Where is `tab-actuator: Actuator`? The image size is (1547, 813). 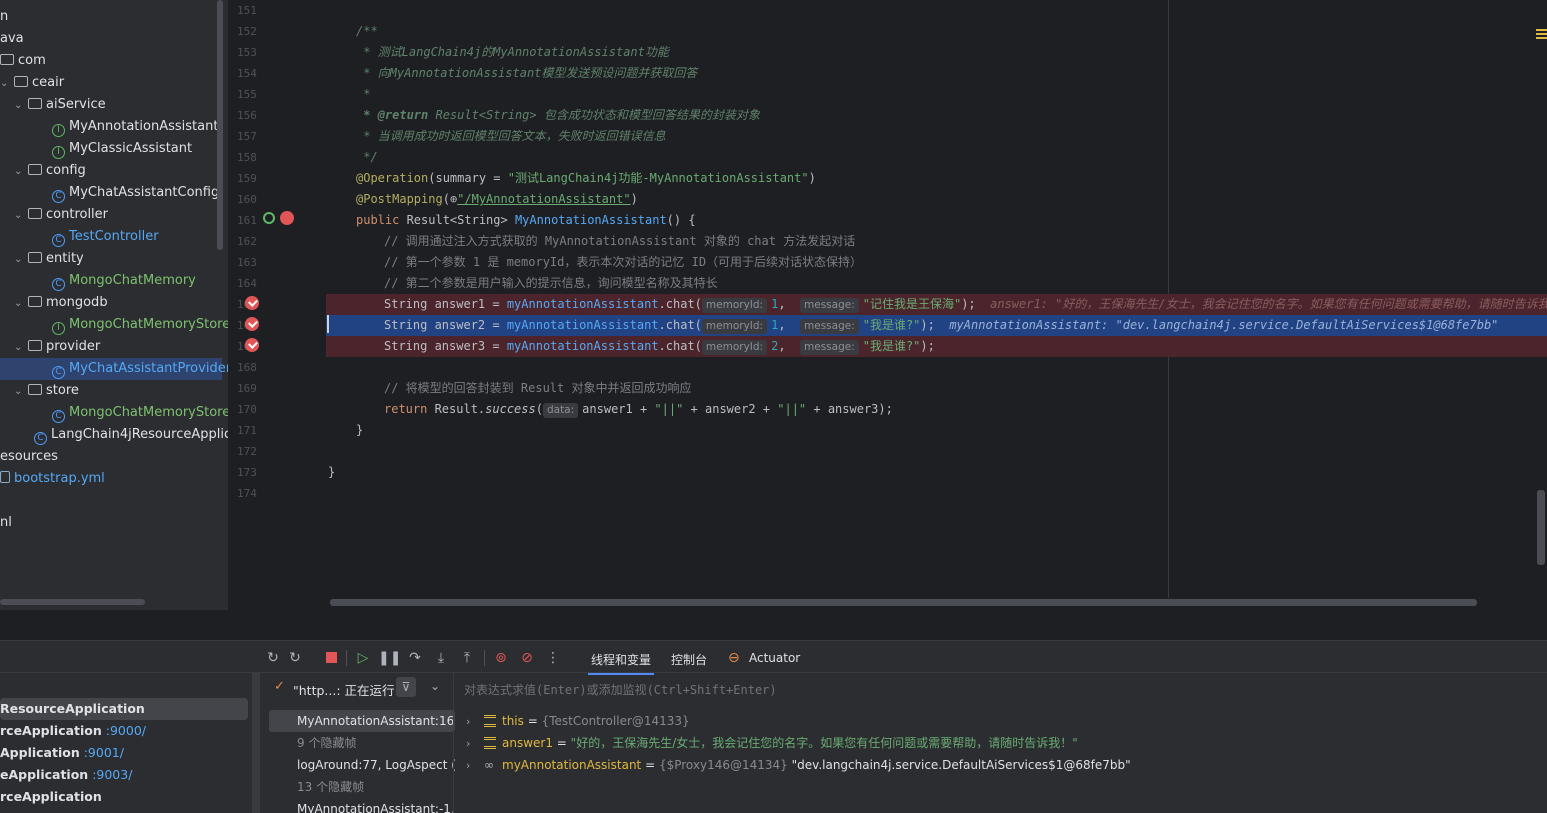 tab-actuator: Actuator is located at coordinates (774, 658).